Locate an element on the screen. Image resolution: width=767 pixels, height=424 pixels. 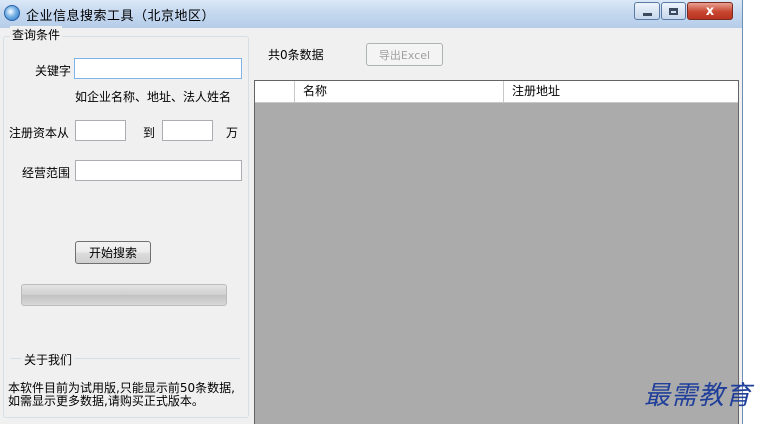
minimize-icon is located at coordinates (647, 14).